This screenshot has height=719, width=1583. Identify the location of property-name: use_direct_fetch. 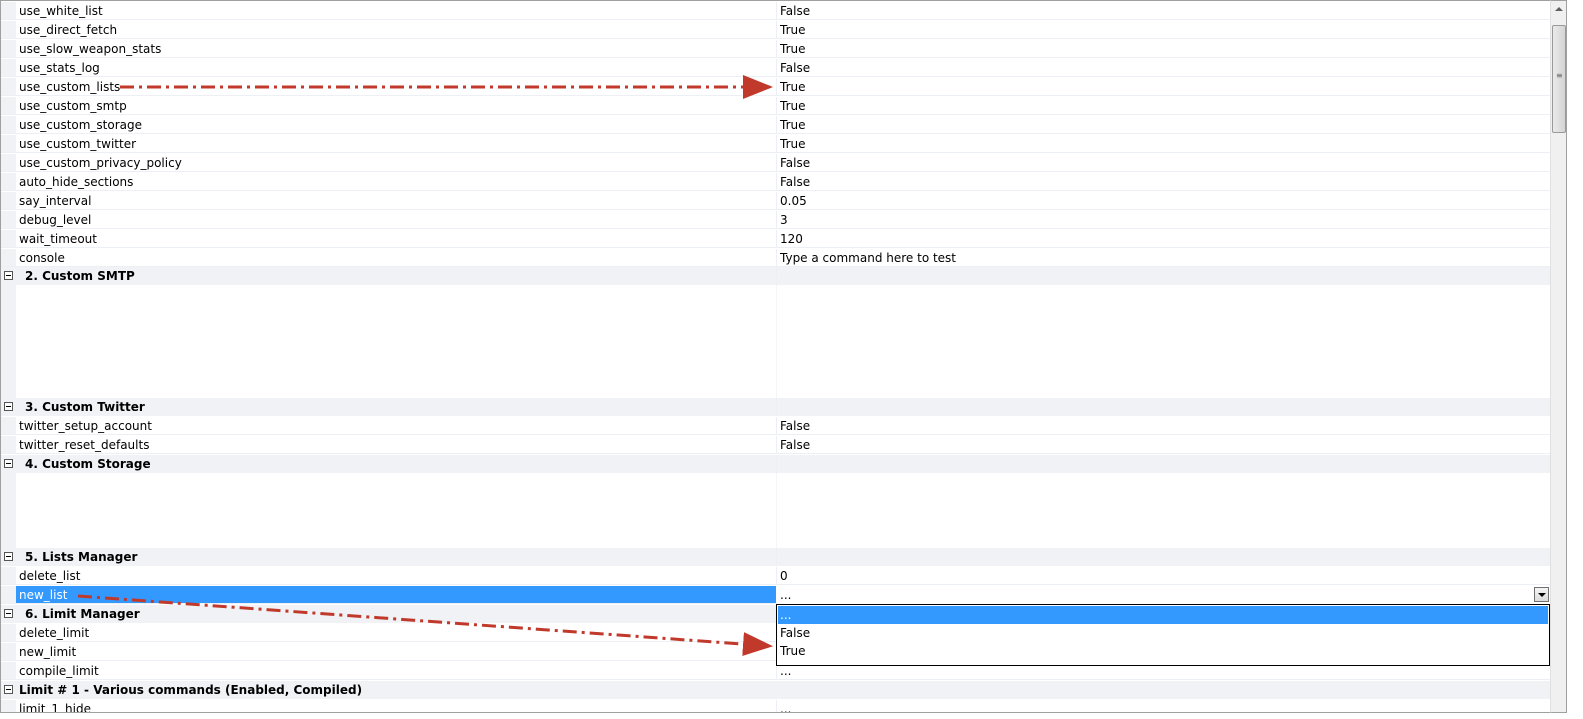
(68, 30).